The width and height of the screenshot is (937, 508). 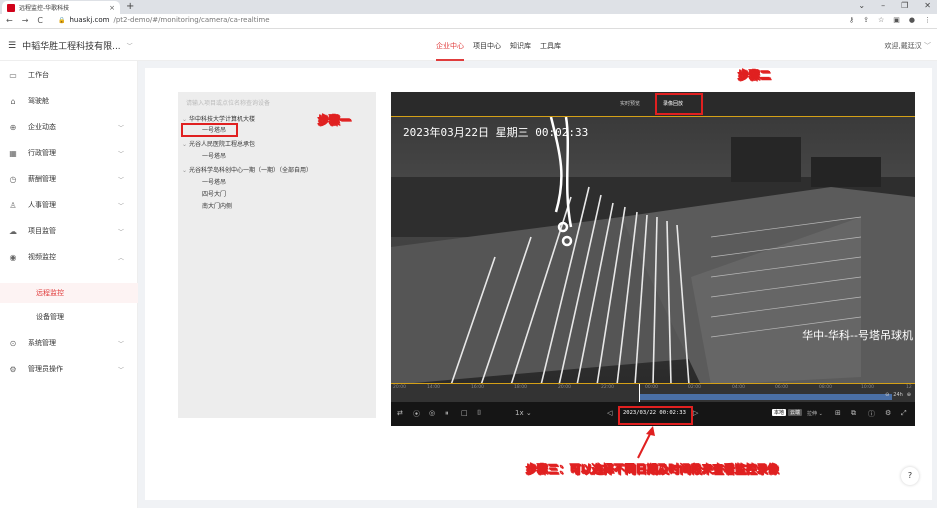 I want to click on help-button: ?, so click(x=910, y=476).